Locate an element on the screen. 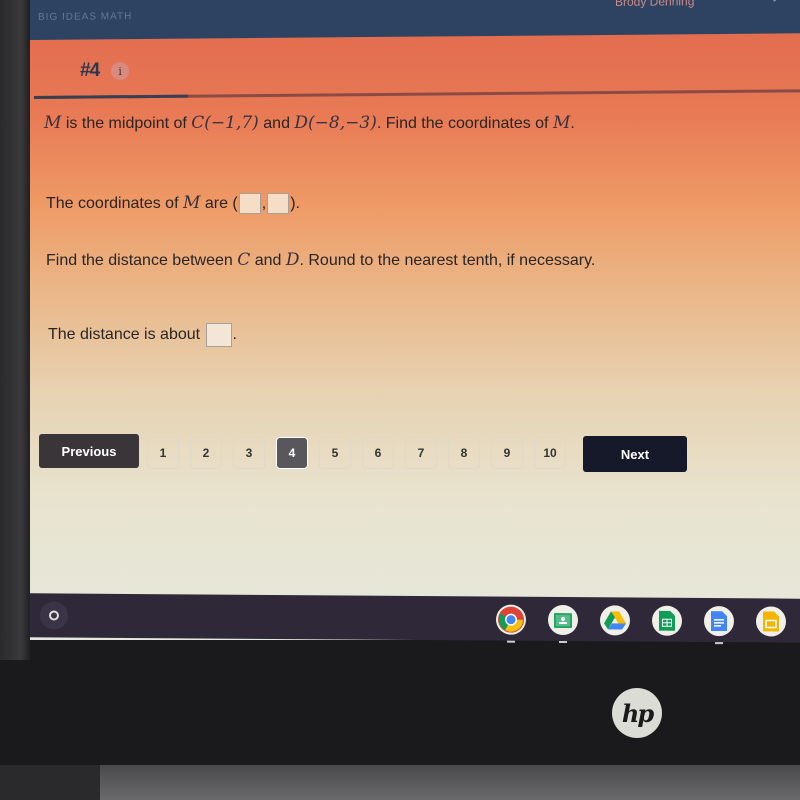 This screenshot has width=800, height=800. math-var-c: C is located at coordinates (244, 260).